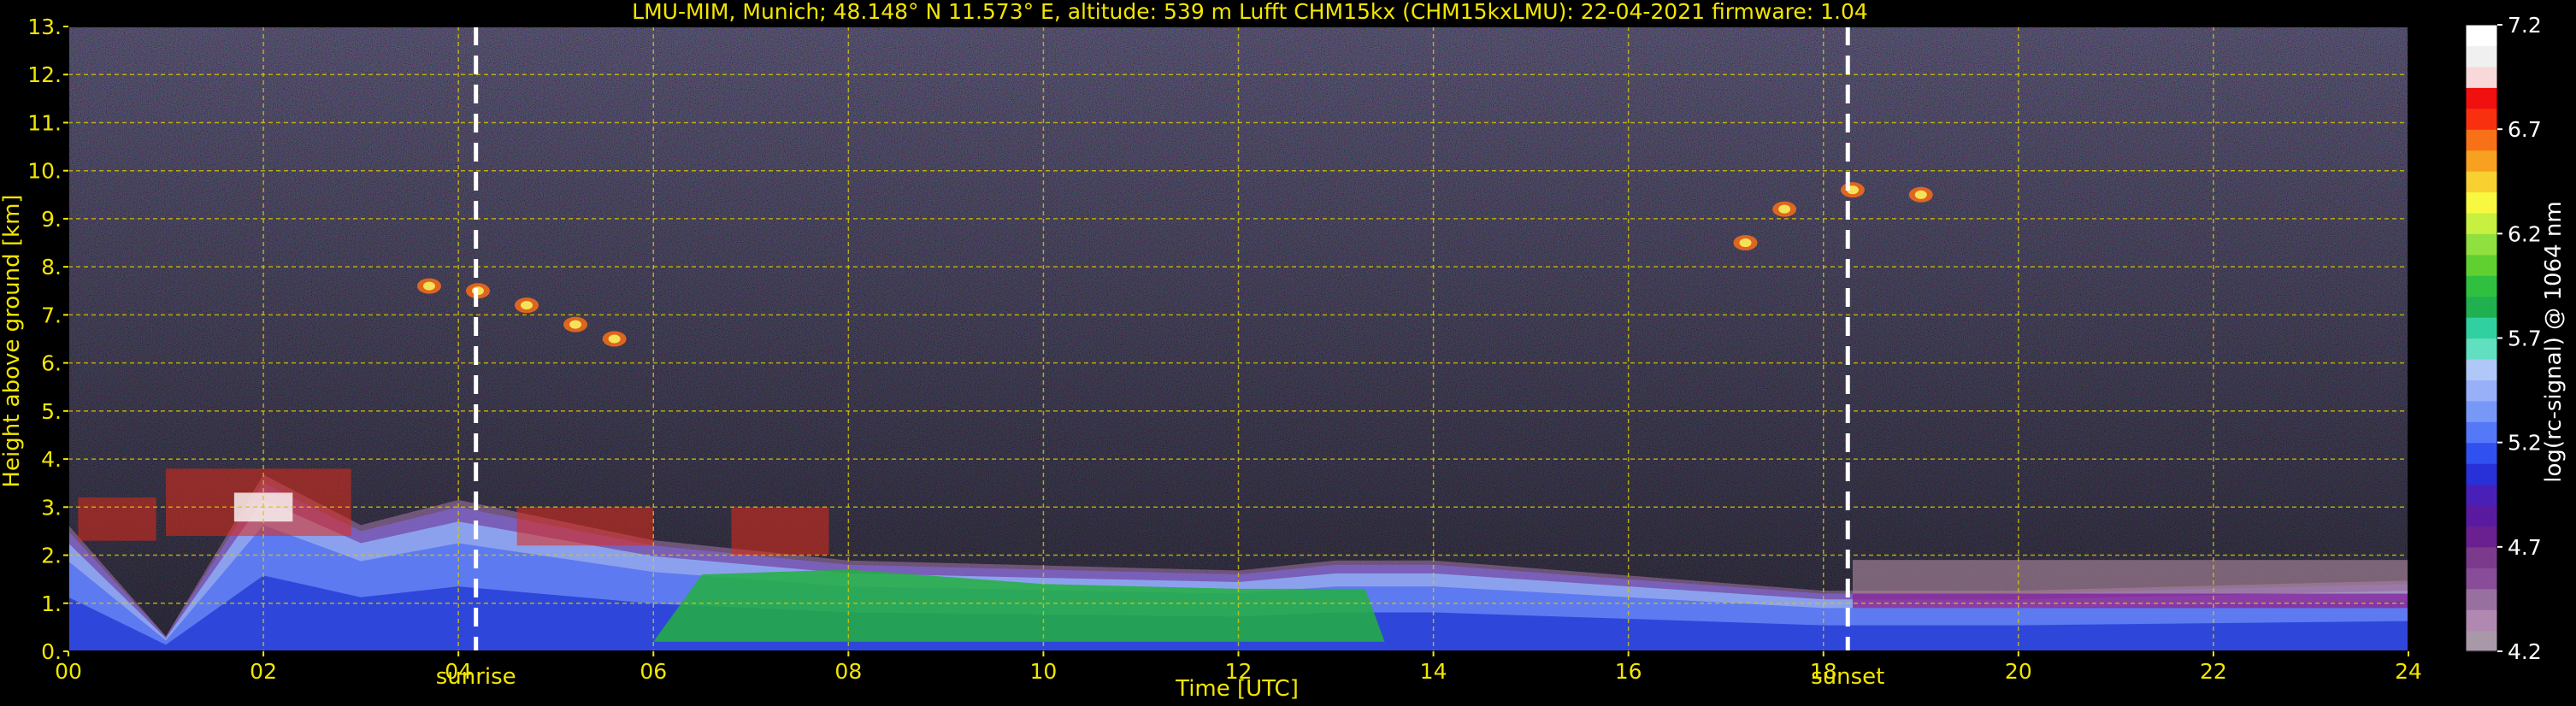 The width and height of the screenshot is (2576, 706). What do you see at coordinates (51, 651) in the screenshot?
I see `y-tick-label: 0.` at bounding box center [51, 651].